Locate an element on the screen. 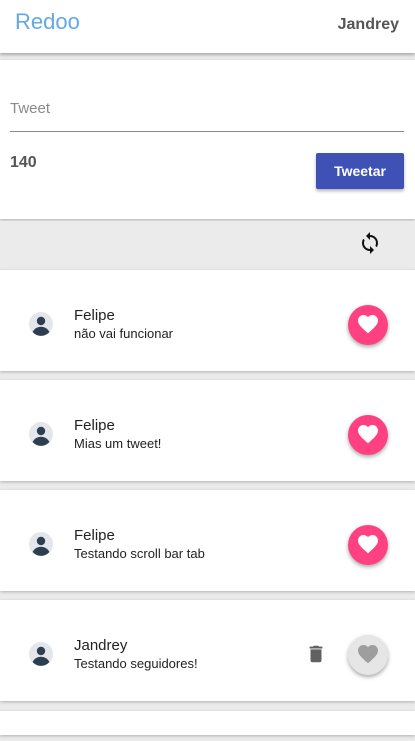 Image resolution: width=415 pixels, height=741 pixels. delete-tweet-button is located at coordinates (316, 655).